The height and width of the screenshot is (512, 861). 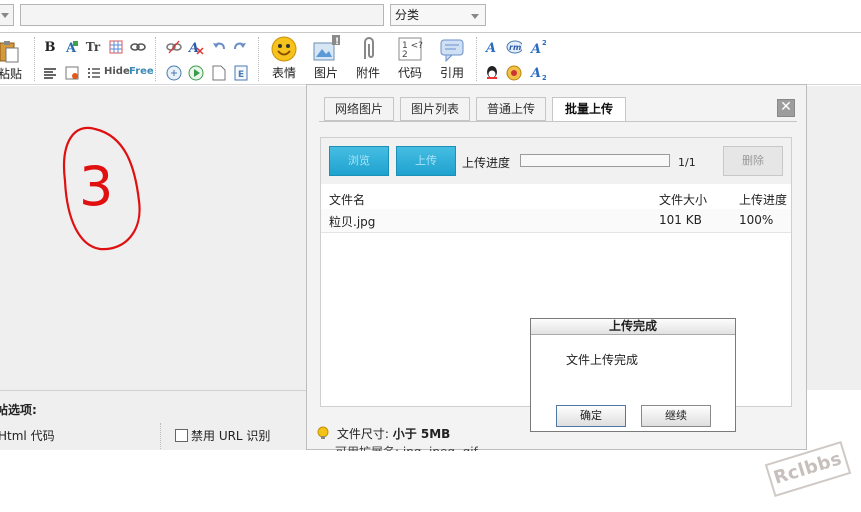 What do you see at coordinates (240, 47) in the screenshot?
I see `redo-button` at bounding box center [240, 47].